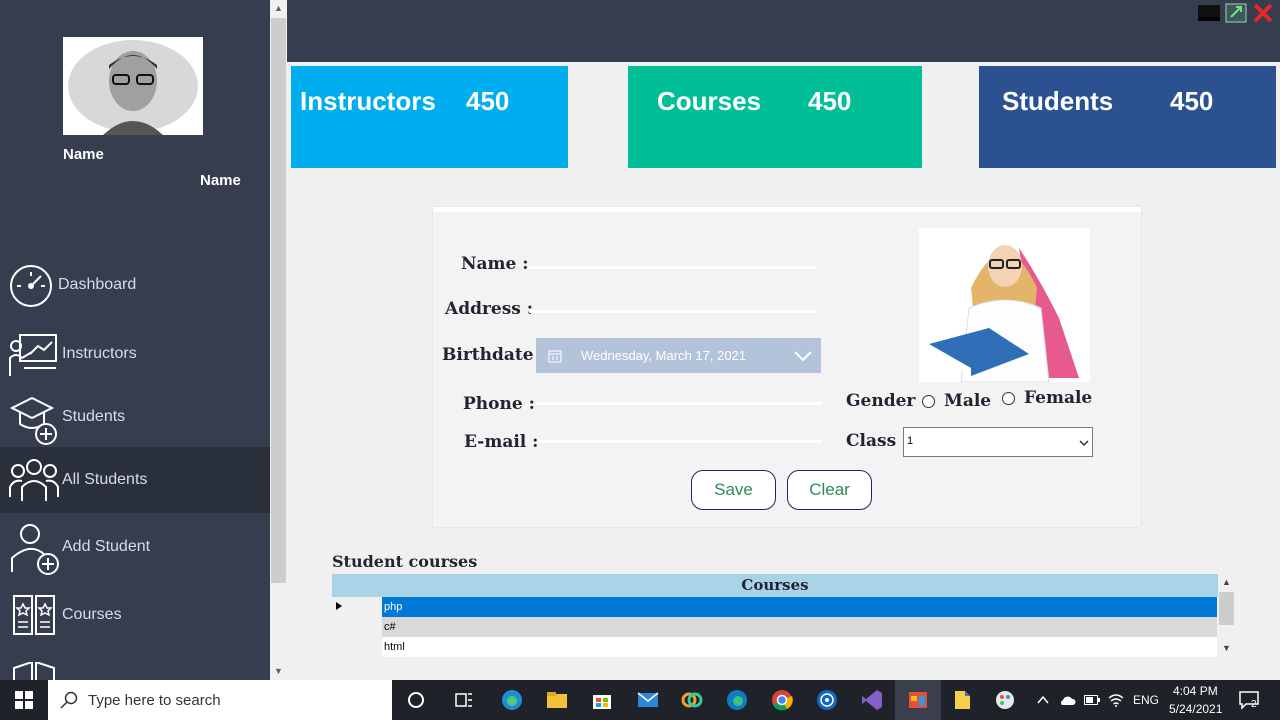  What do you see at coordinates (709, 101) in the screenshot?
I see `card-label: Courses` at bounding box center [709, 101].